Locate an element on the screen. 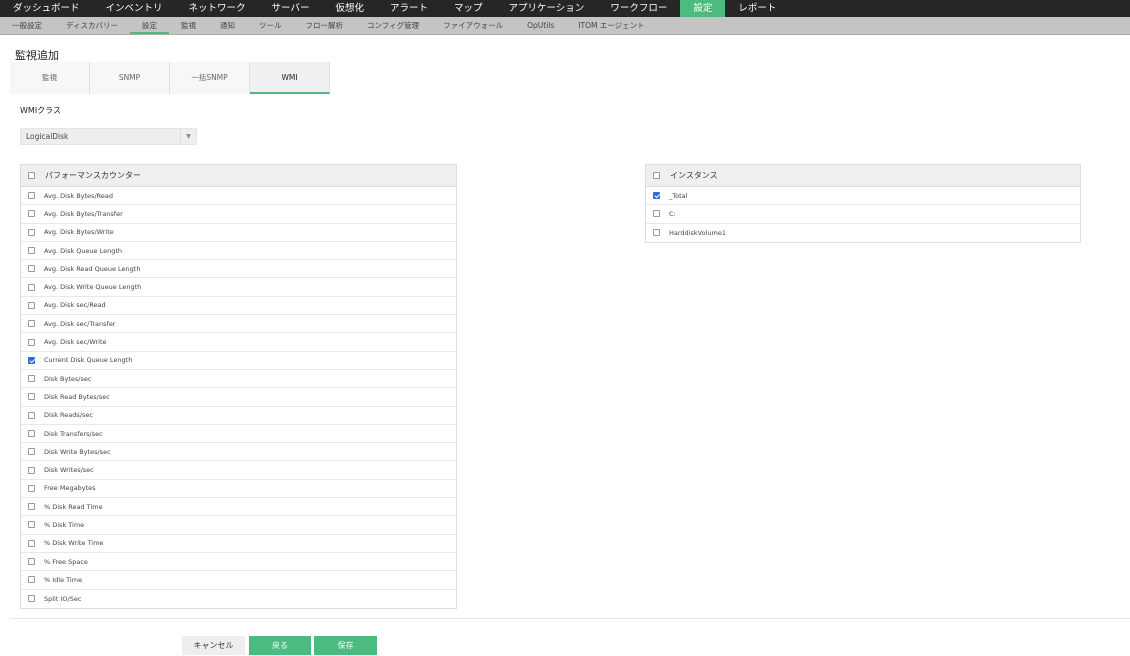 This screenshot has height=656, width=1130. nav-item: サーバー is located at coordinates (291, 8).